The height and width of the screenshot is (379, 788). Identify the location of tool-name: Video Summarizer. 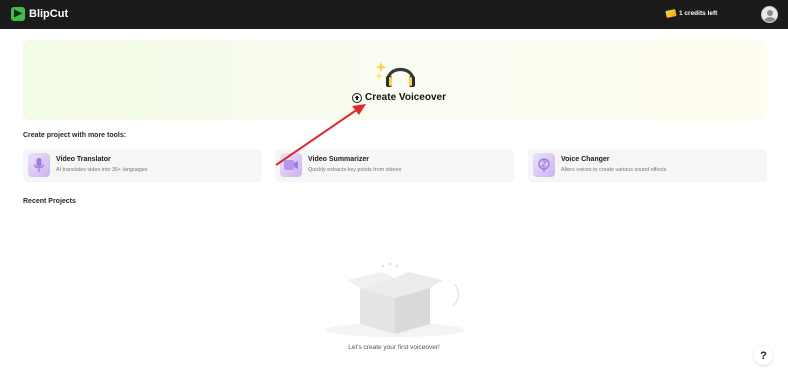
(338, 159).